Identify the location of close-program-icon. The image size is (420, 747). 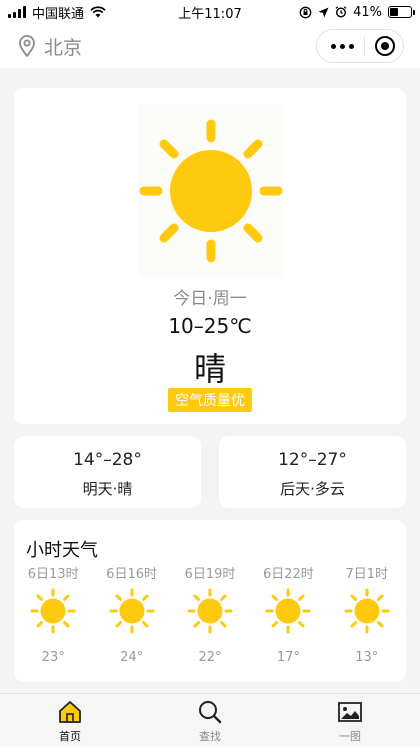
(385, 46).